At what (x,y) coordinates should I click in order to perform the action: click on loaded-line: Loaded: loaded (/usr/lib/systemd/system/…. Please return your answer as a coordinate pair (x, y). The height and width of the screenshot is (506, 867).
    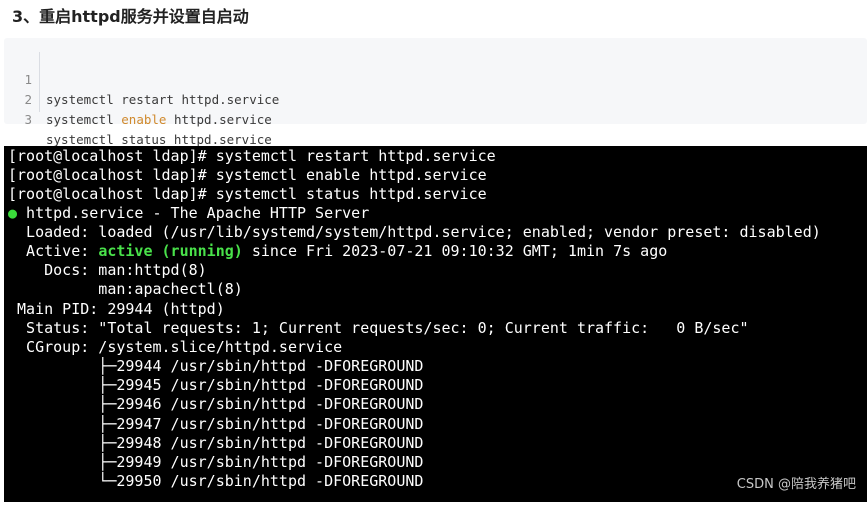
    Looking at the image, I should click on (414, 232).